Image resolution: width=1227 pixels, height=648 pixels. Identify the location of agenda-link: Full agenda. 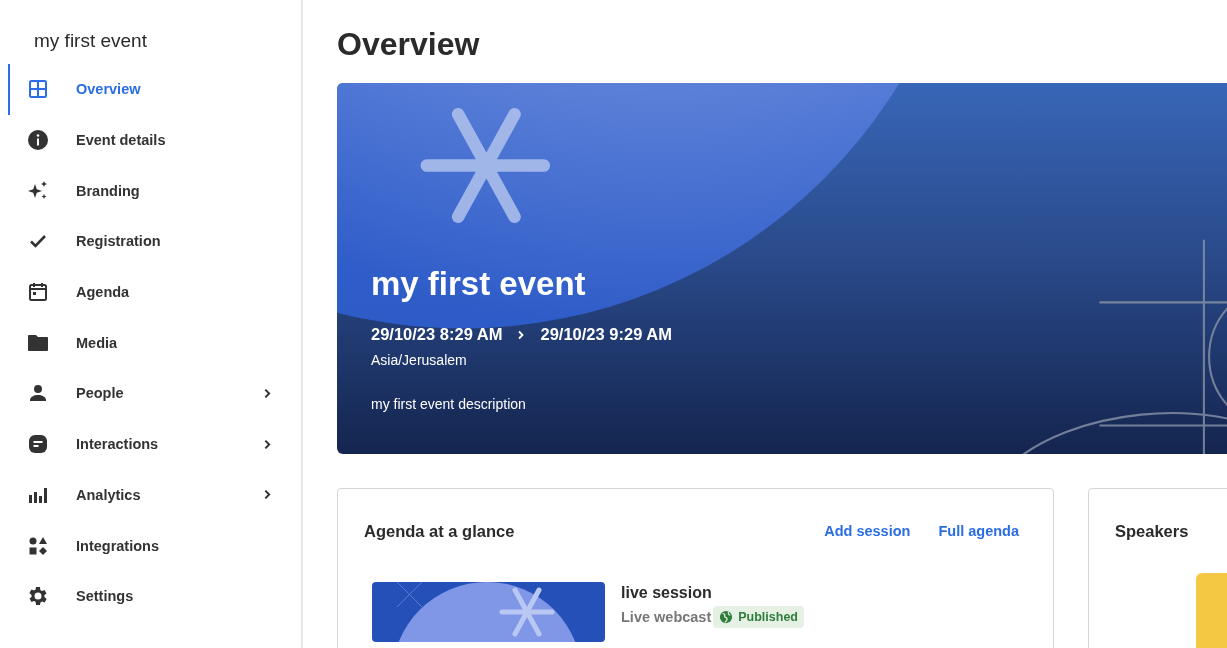
(978, 531).